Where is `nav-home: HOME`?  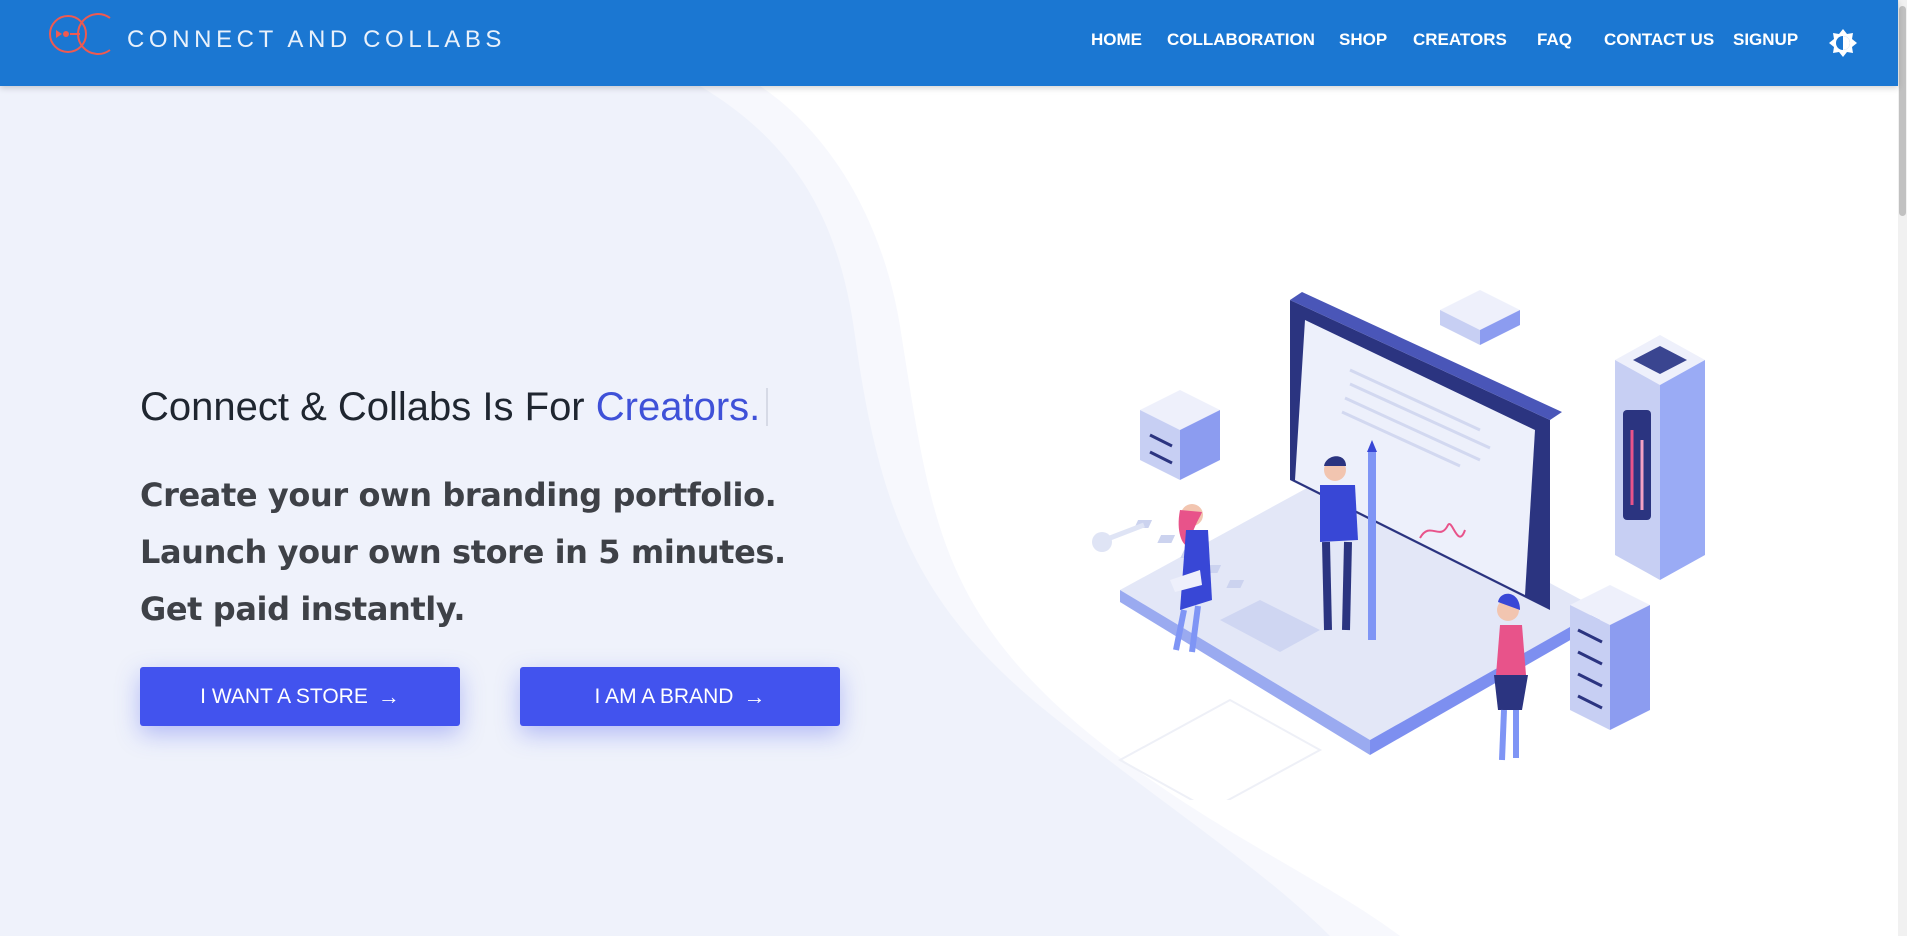
nav-home: HOME is located at coordinates (1116, 40).